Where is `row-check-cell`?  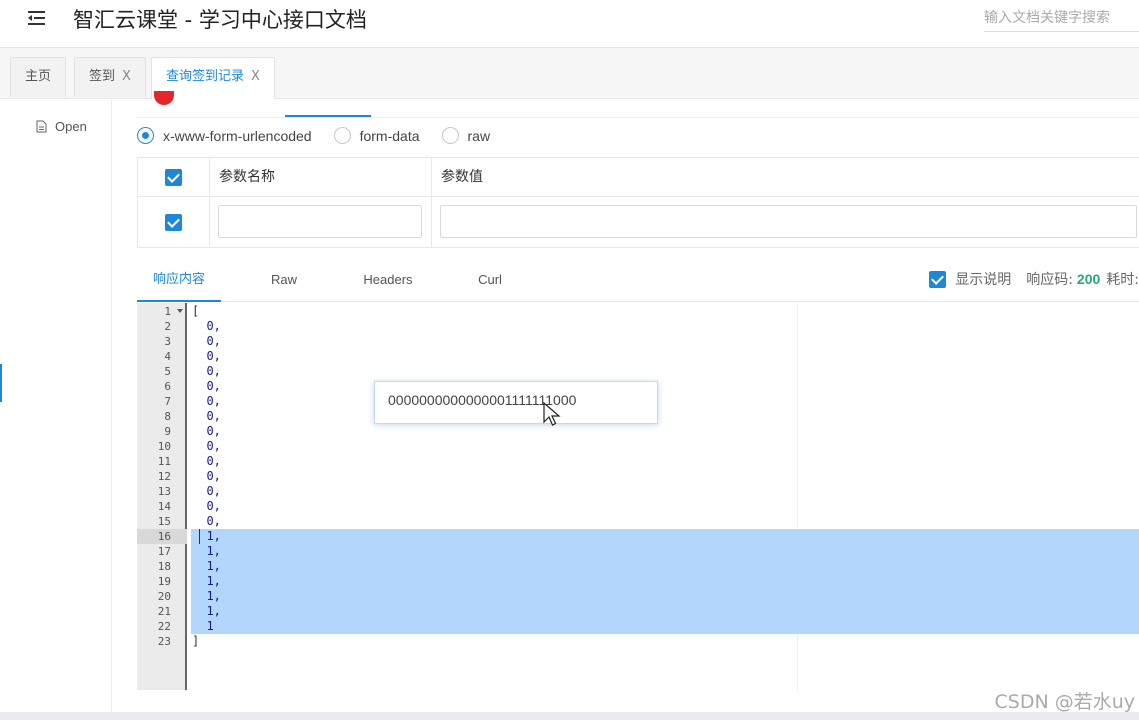
row-check-cell is located at coordinates (174, 222).